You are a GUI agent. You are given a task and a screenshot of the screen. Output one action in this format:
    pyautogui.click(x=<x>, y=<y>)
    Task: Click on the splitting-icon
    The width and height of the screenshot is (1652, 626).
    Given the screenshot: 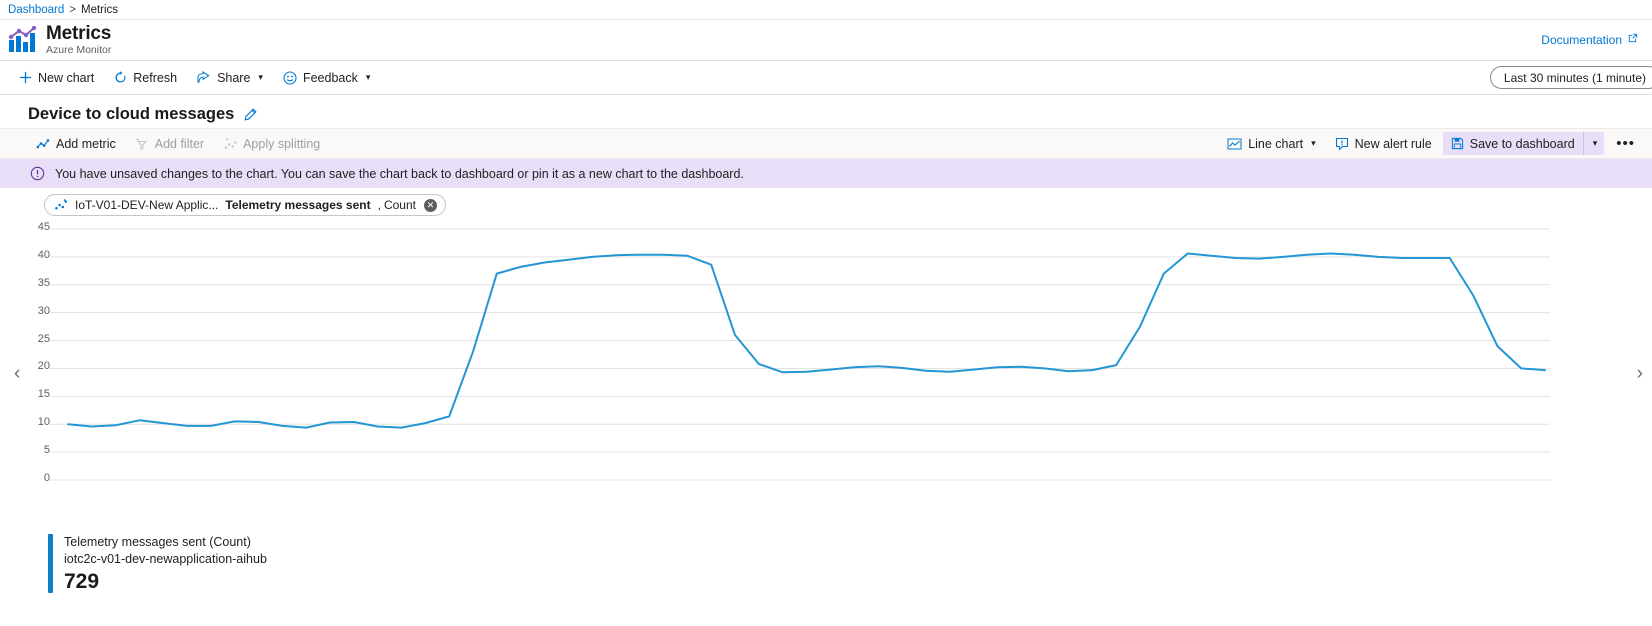 What is the action you would take?
    pyautogui.click(x=230, y=144)
    